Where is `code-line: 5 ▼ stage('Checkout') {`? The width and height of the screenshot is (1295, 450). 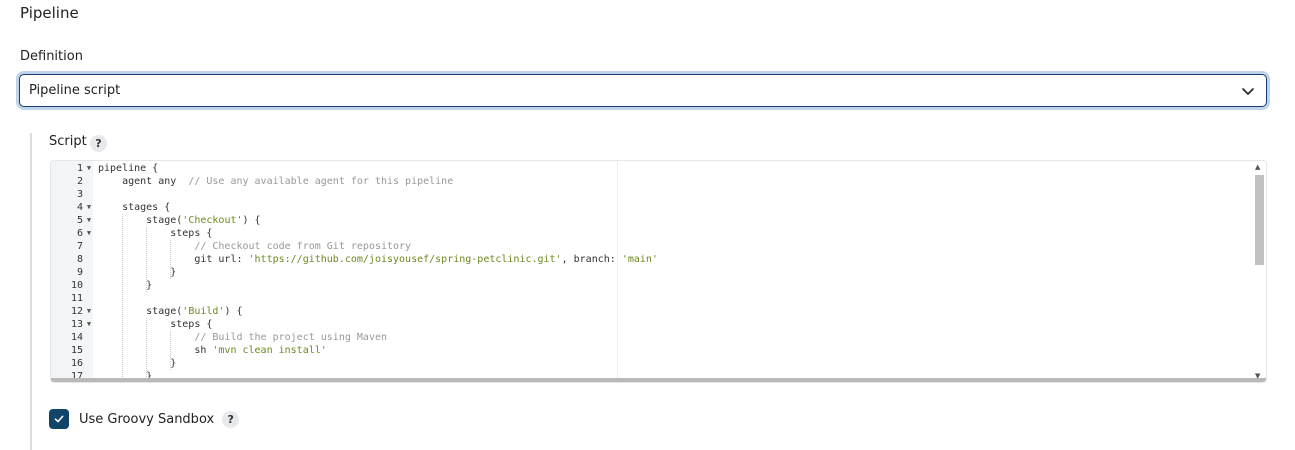 code-line: 5 ▼ stage('Checkout') { is located at coordinates (651, 220).